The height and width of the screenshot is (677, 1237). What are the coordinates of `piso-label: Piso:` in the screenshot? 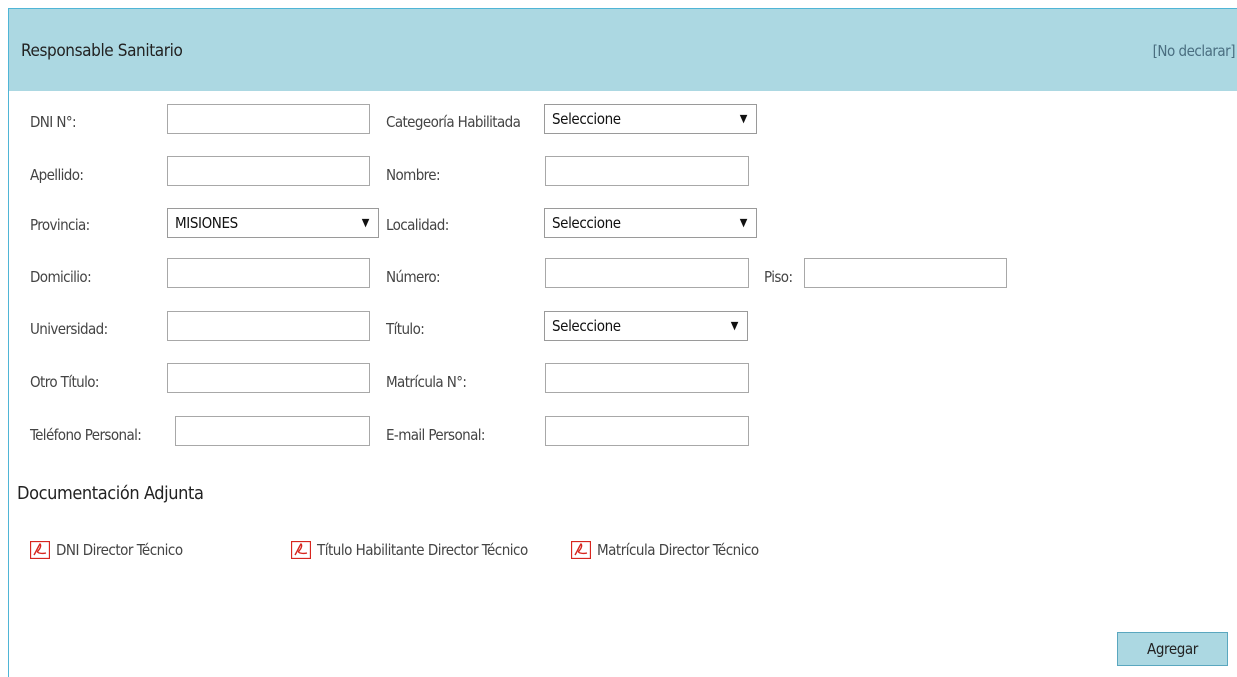 It's located at (778, 277).